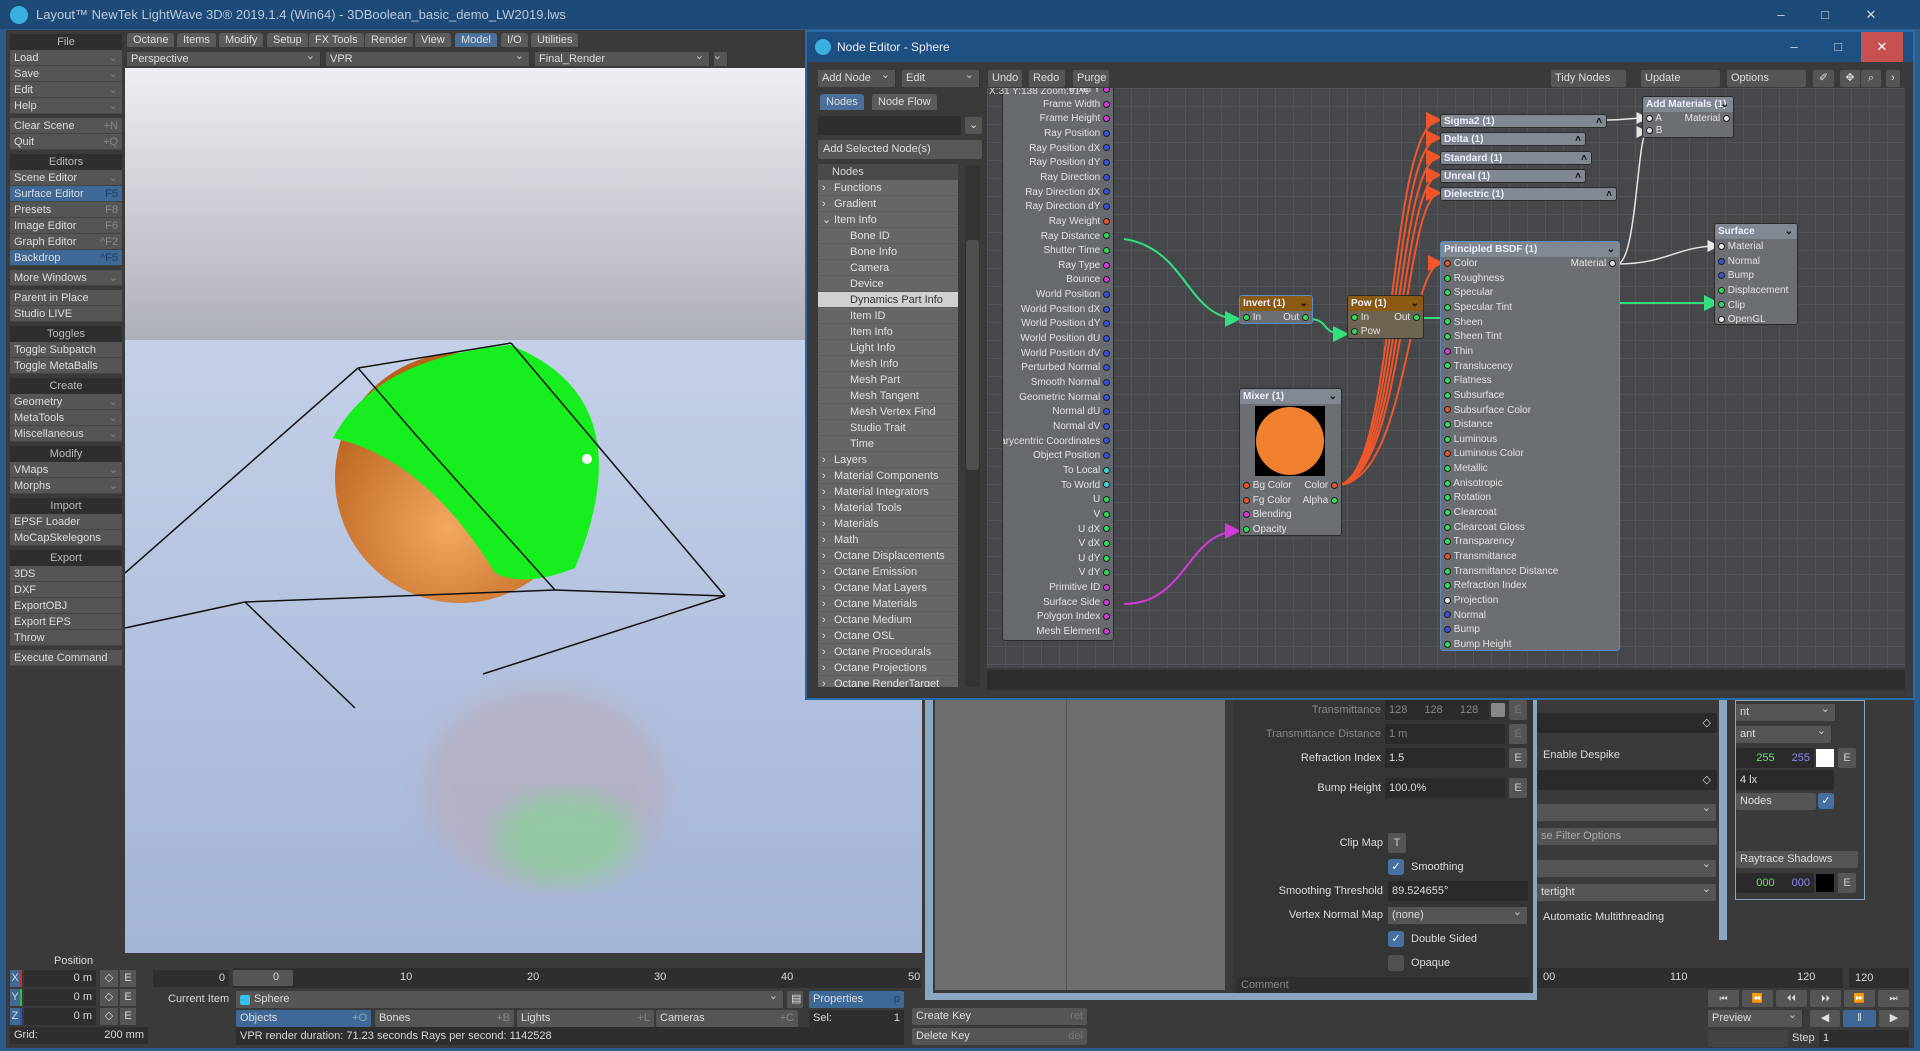  What do you see at coordinates (1825, 14) in the screenshot?
I see `maximize-button: □` at bounding box center [1825, 14].